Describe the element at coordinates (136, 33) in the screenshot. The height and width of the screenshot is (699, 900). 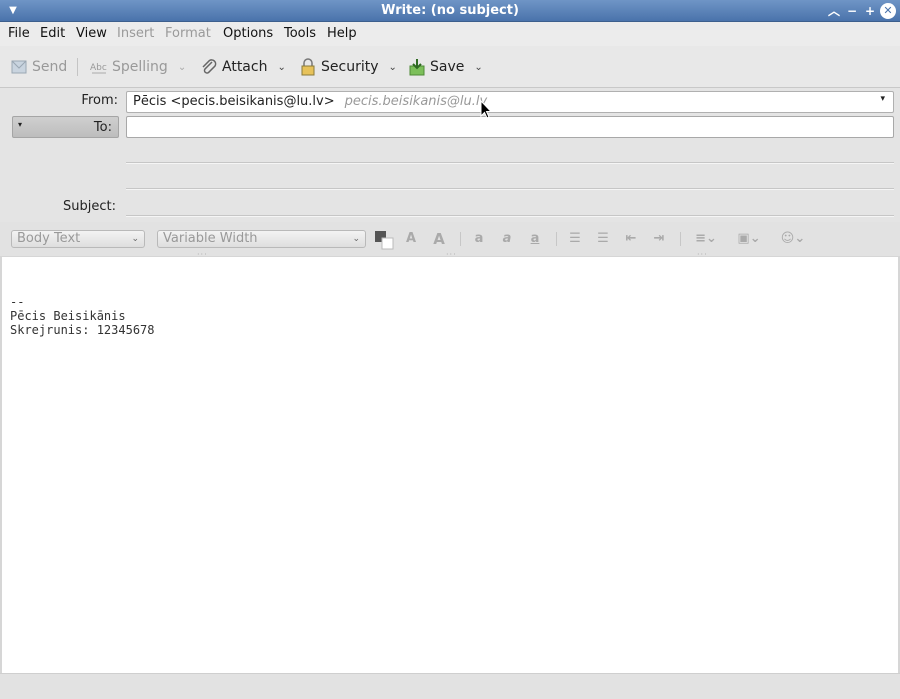
I see `menu-insert: Insert` at that location.